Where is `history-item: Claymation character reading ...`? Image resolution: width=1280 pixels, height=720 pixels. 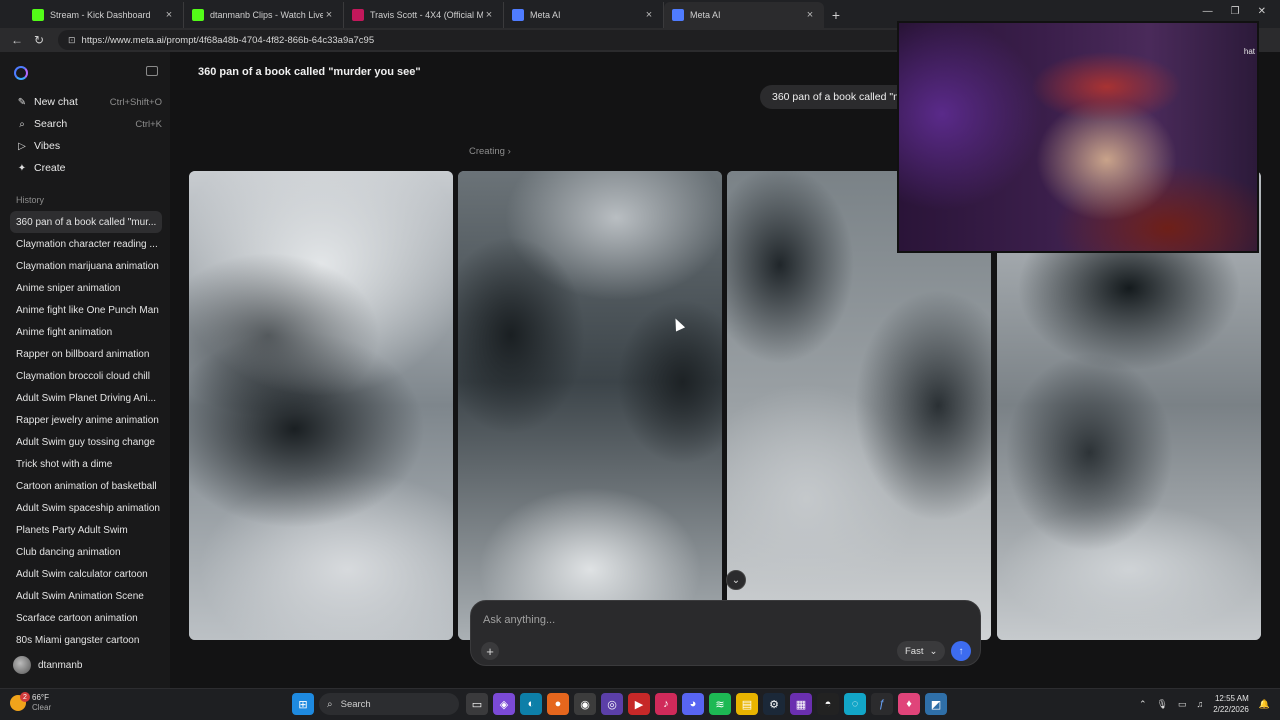 history-item: Claymation character reading ... is located at coordinates (86, 244).